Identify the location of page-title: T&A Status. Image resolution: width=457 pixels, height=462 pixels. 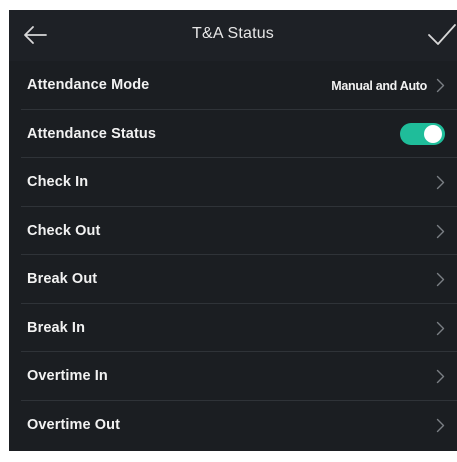
(233, 33).